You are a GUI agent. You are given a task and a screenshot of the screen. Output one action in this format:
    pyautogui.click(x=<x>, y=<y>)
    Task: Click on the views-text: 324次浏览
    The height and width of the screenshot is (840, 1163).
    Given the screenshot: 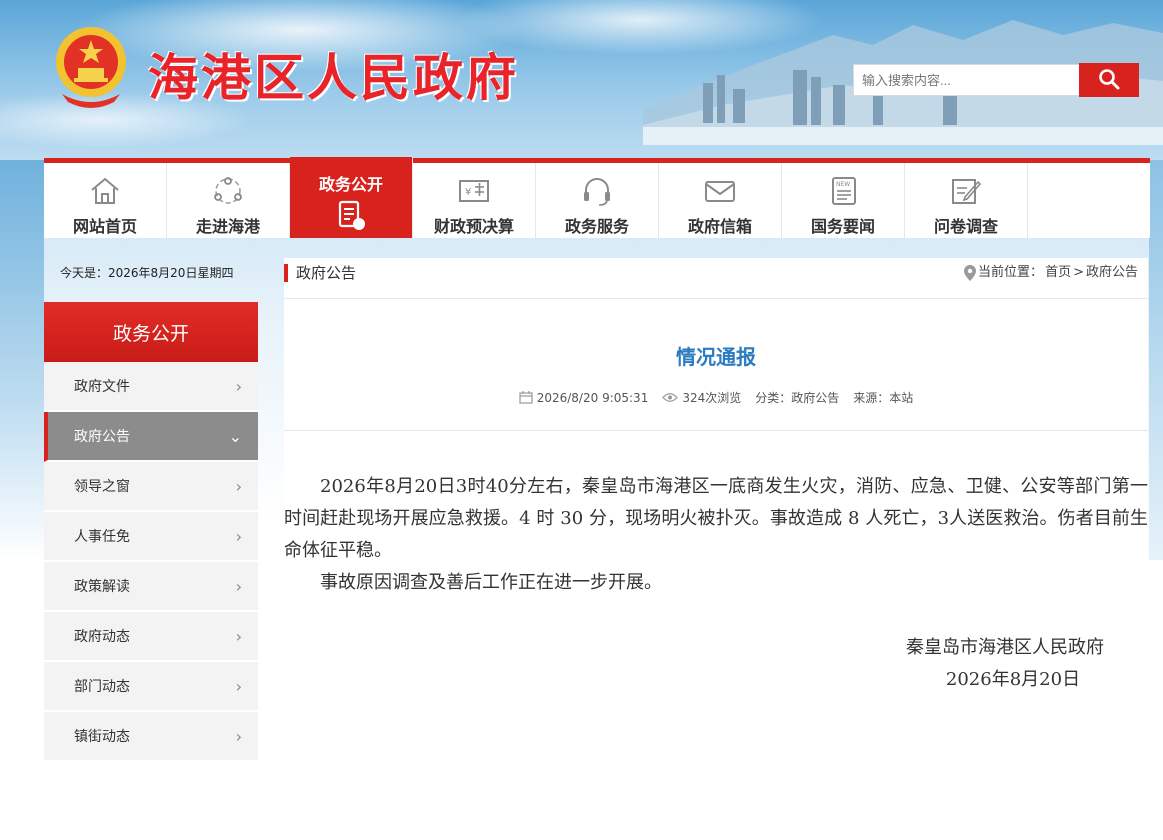 What is the action you would take?
    pyautogui.click(x=712, y=398)
    